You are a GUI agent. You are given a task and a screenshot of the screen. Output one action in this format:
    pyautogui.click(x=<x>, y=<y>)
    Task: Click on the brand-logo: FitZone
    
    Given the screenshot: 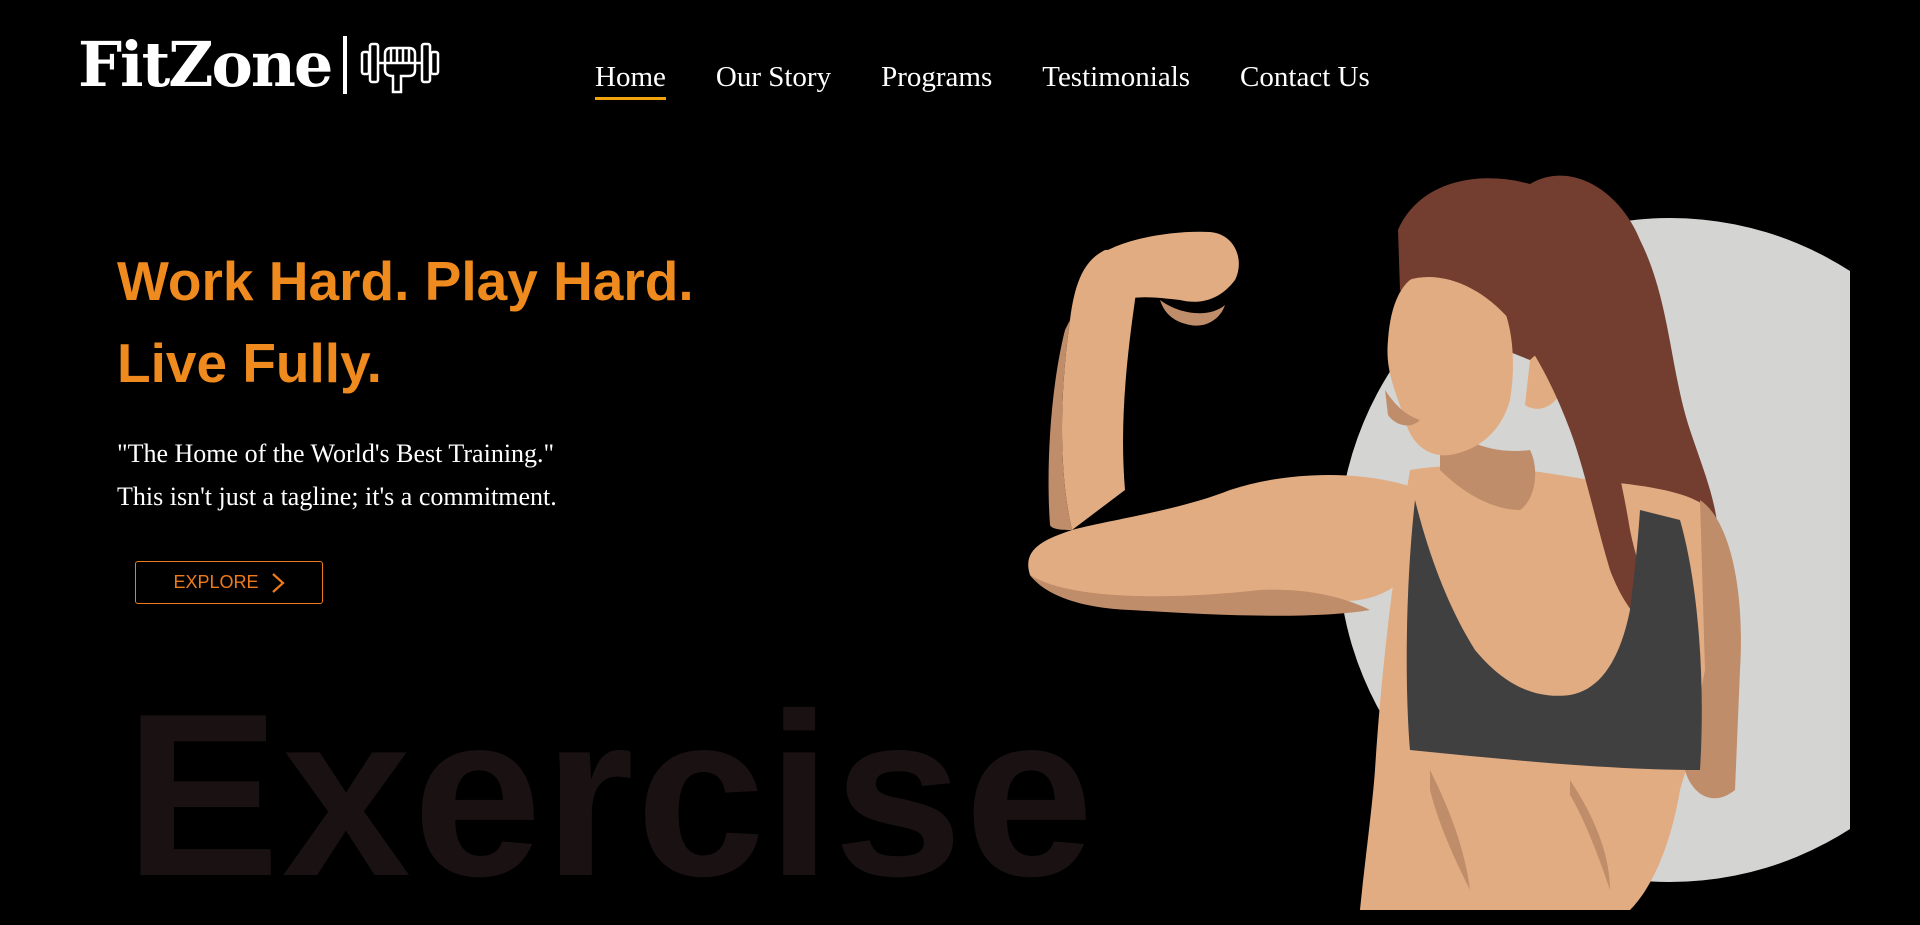 What is the action you would take?
    pyautogui.click(x=259, y=65)
    